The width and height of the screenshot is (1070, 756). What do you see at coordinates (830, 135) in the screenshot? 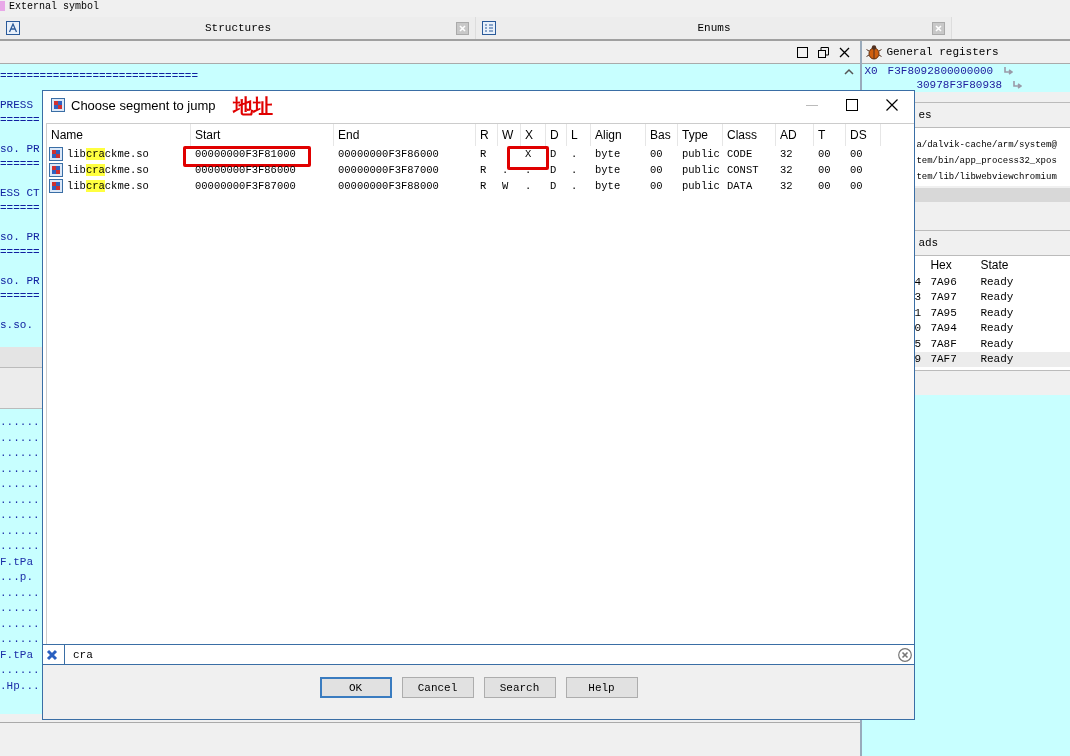
I see `column-header: T` at bounding box center [830, 135].